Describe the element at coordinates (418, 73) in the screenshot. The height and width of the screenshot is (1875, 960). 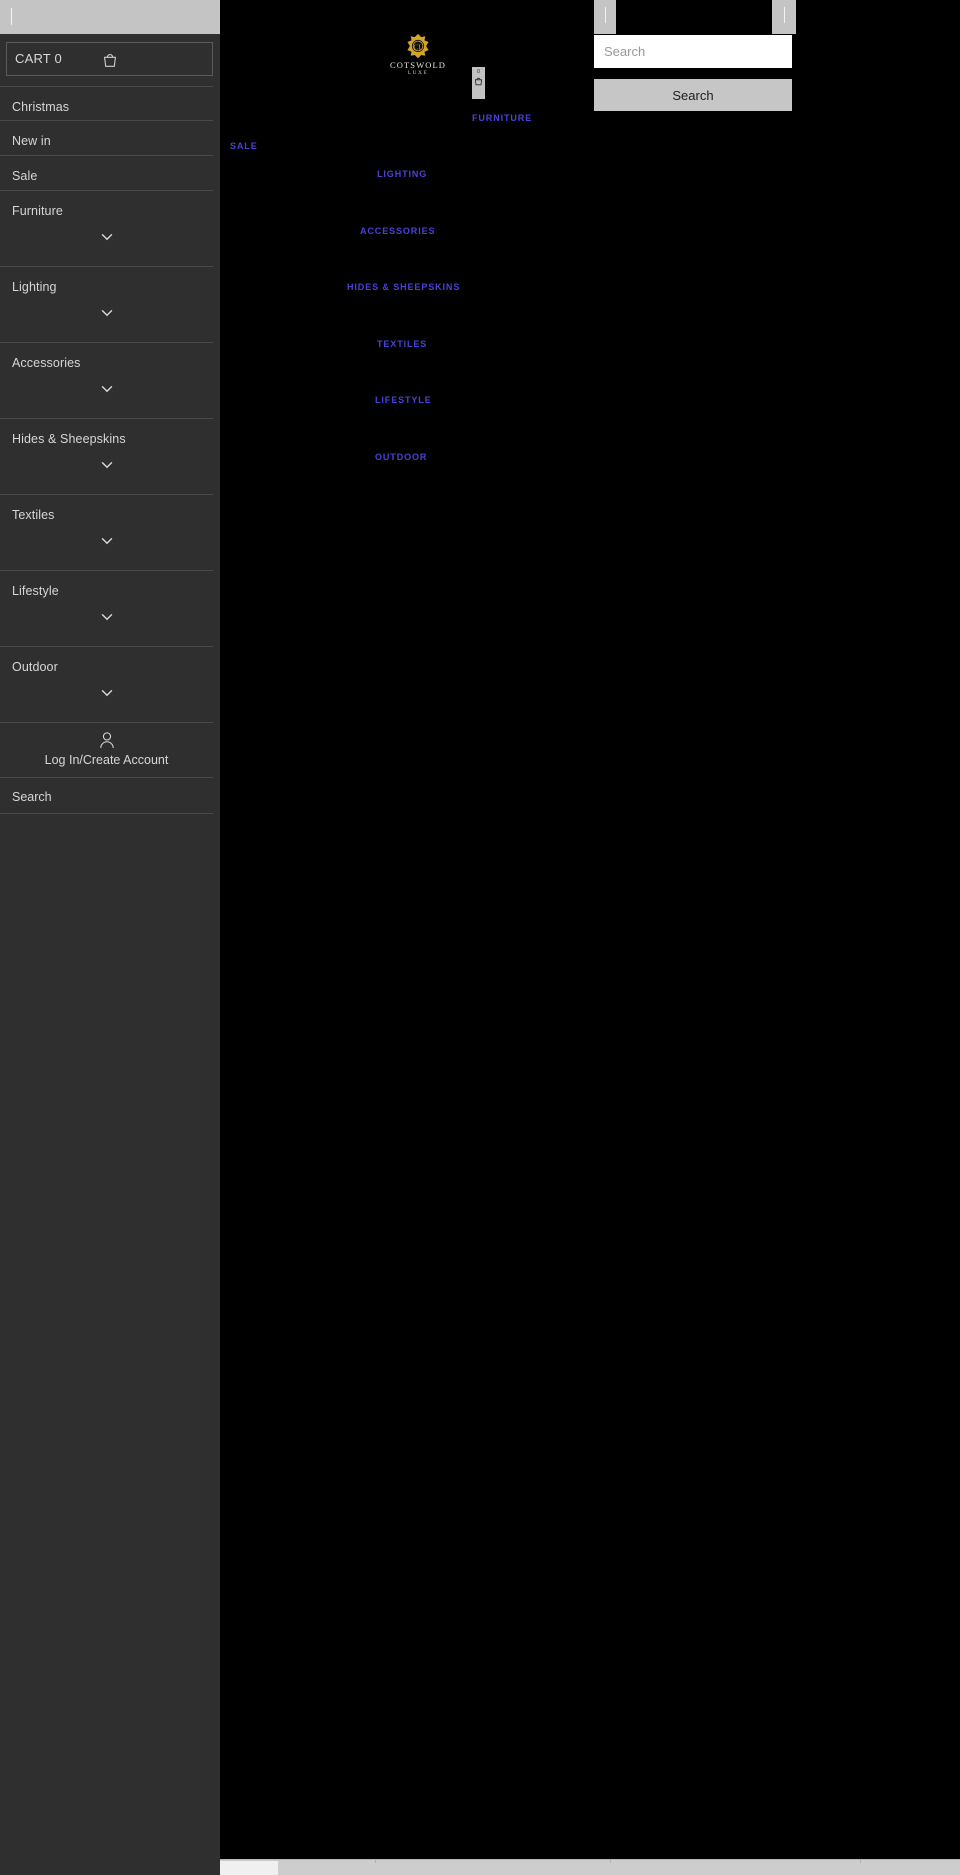
I see `logo-subtext: LUXE` at that location.